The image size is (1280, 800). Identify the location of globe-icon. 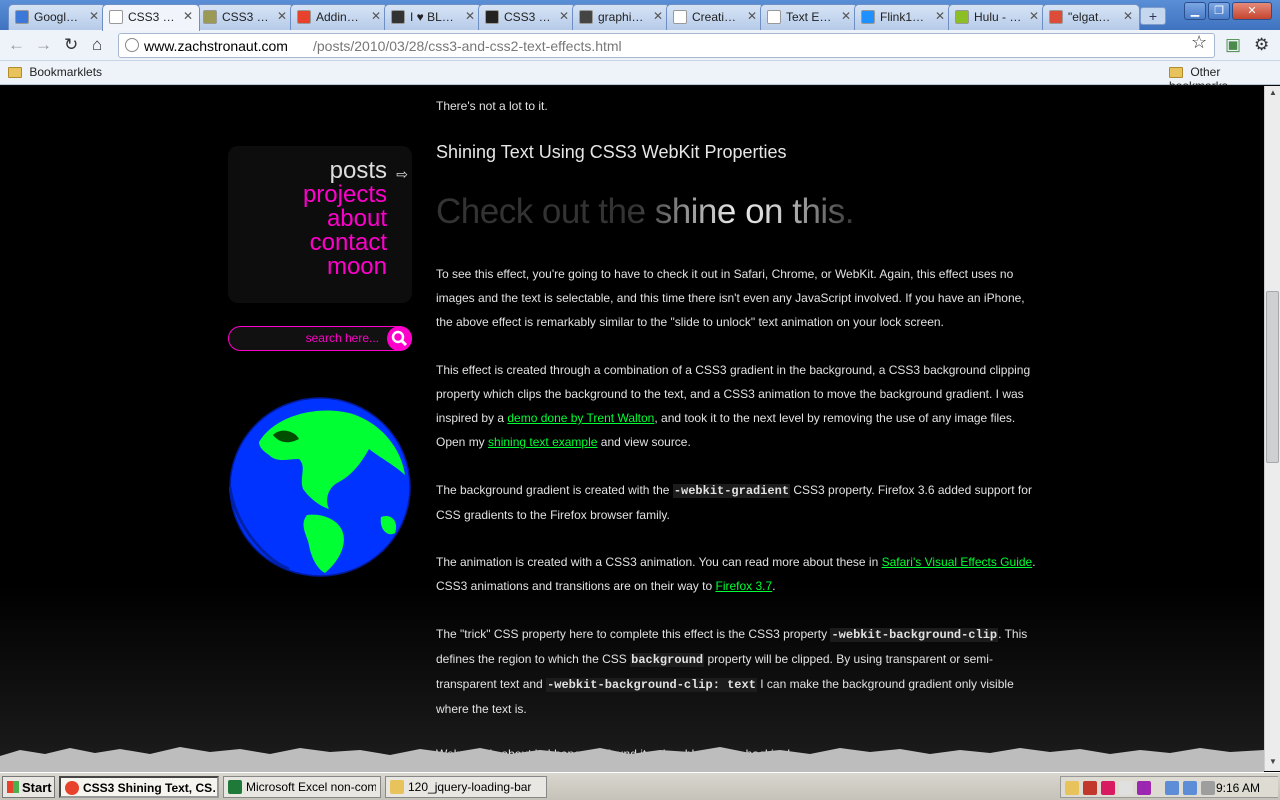
(132, 45).